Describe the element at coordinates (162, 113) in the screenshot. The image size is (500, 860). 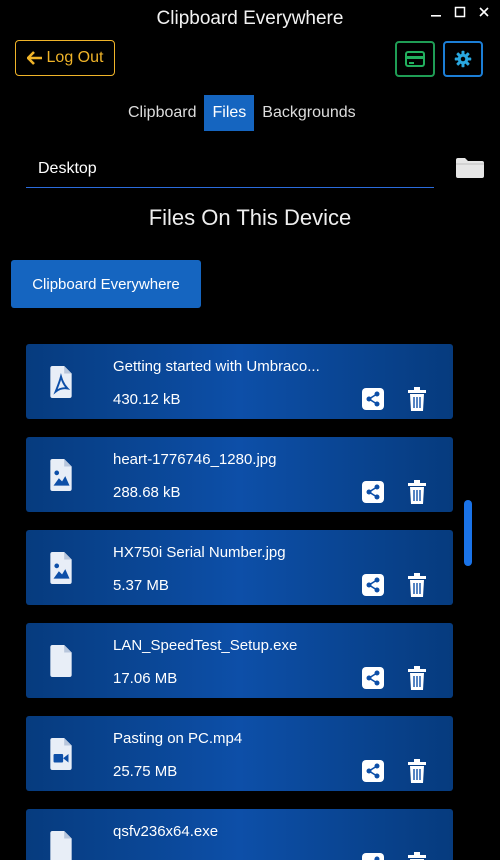
I see `tab-clipboard: Clipboard` at that location.